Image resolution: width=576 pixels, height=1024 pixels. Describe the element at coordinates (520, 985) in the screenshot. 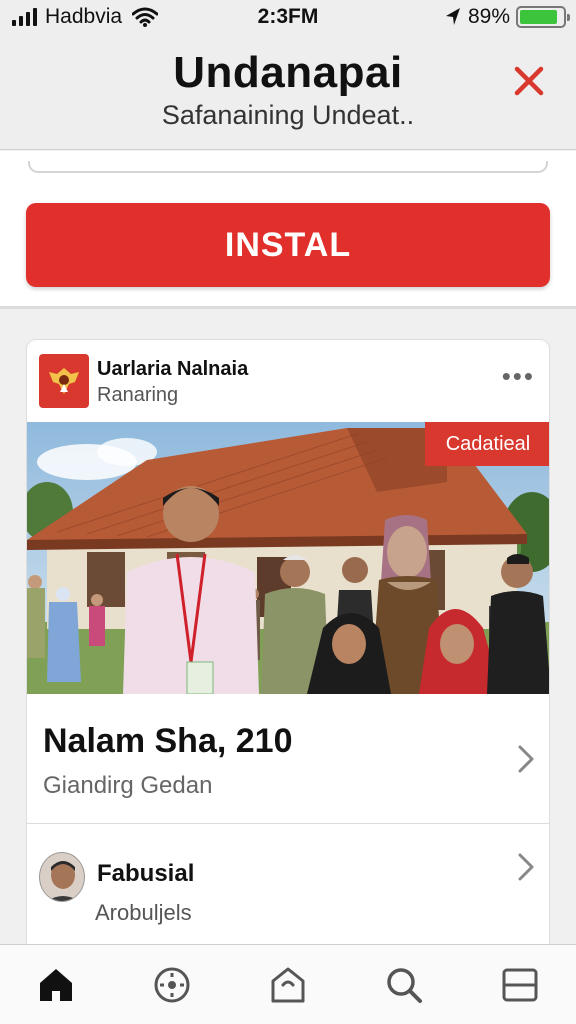

I see `layout-icon` at that location.